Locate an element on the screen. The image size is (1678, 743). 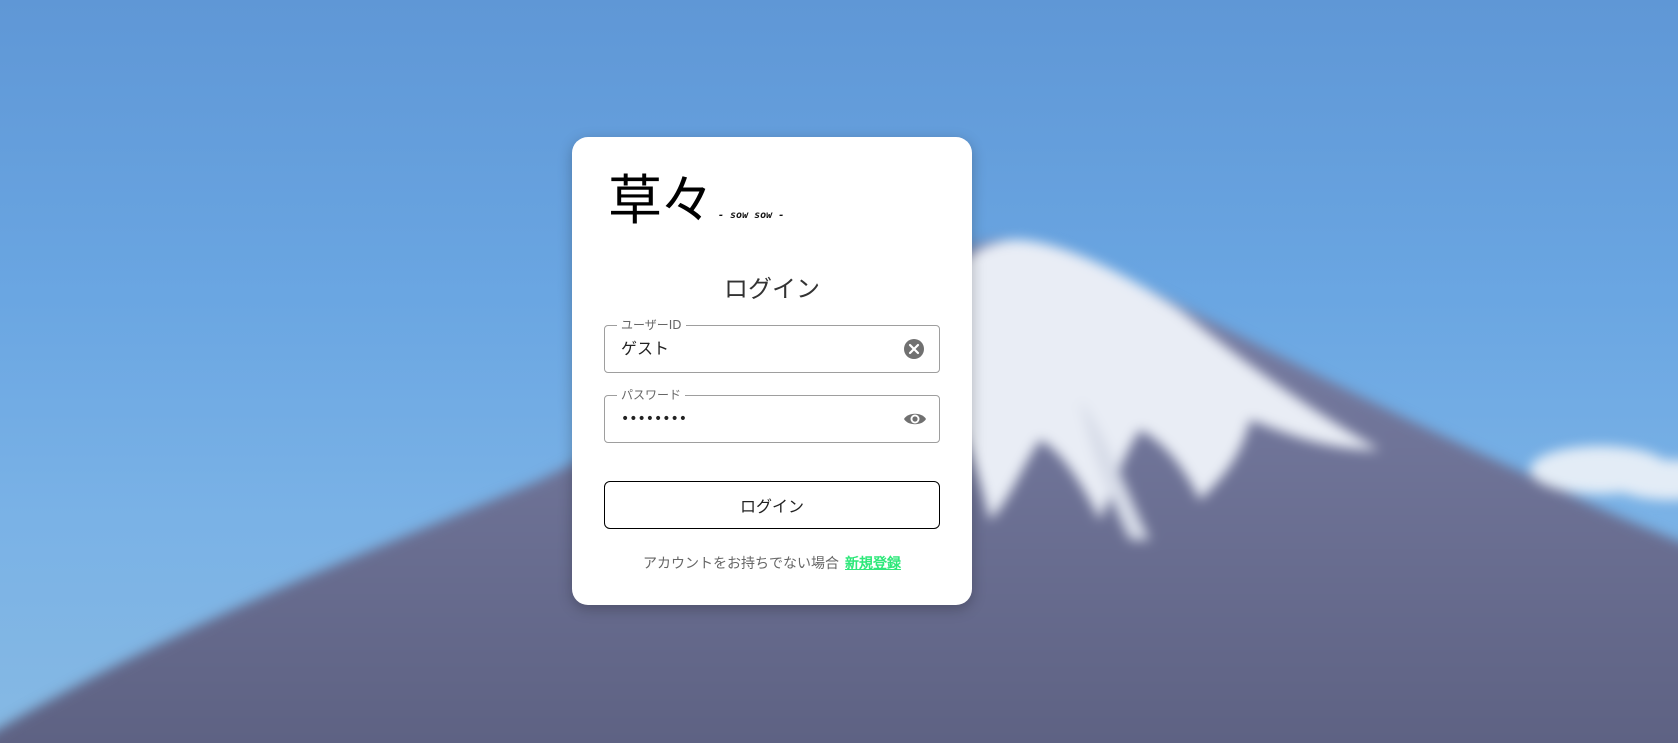
signup-prompt-text: アカウントをお持ちでない場合 is located at coordinates (741, 564).